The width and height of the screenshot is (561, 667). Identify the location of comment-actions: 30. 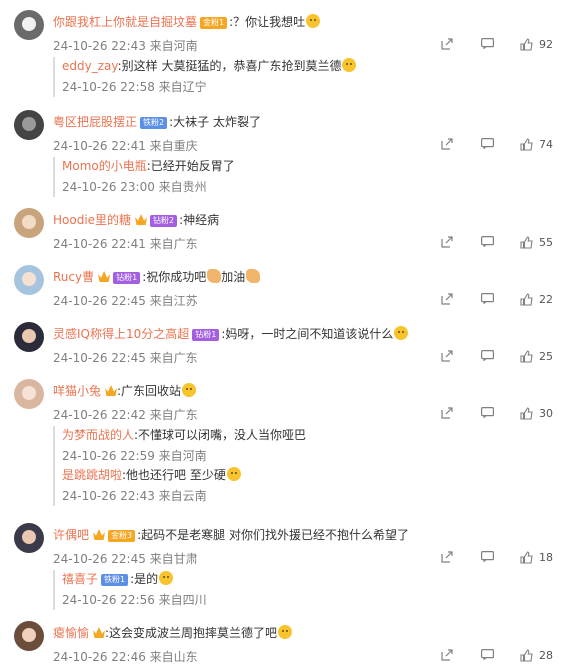
(501, 415).